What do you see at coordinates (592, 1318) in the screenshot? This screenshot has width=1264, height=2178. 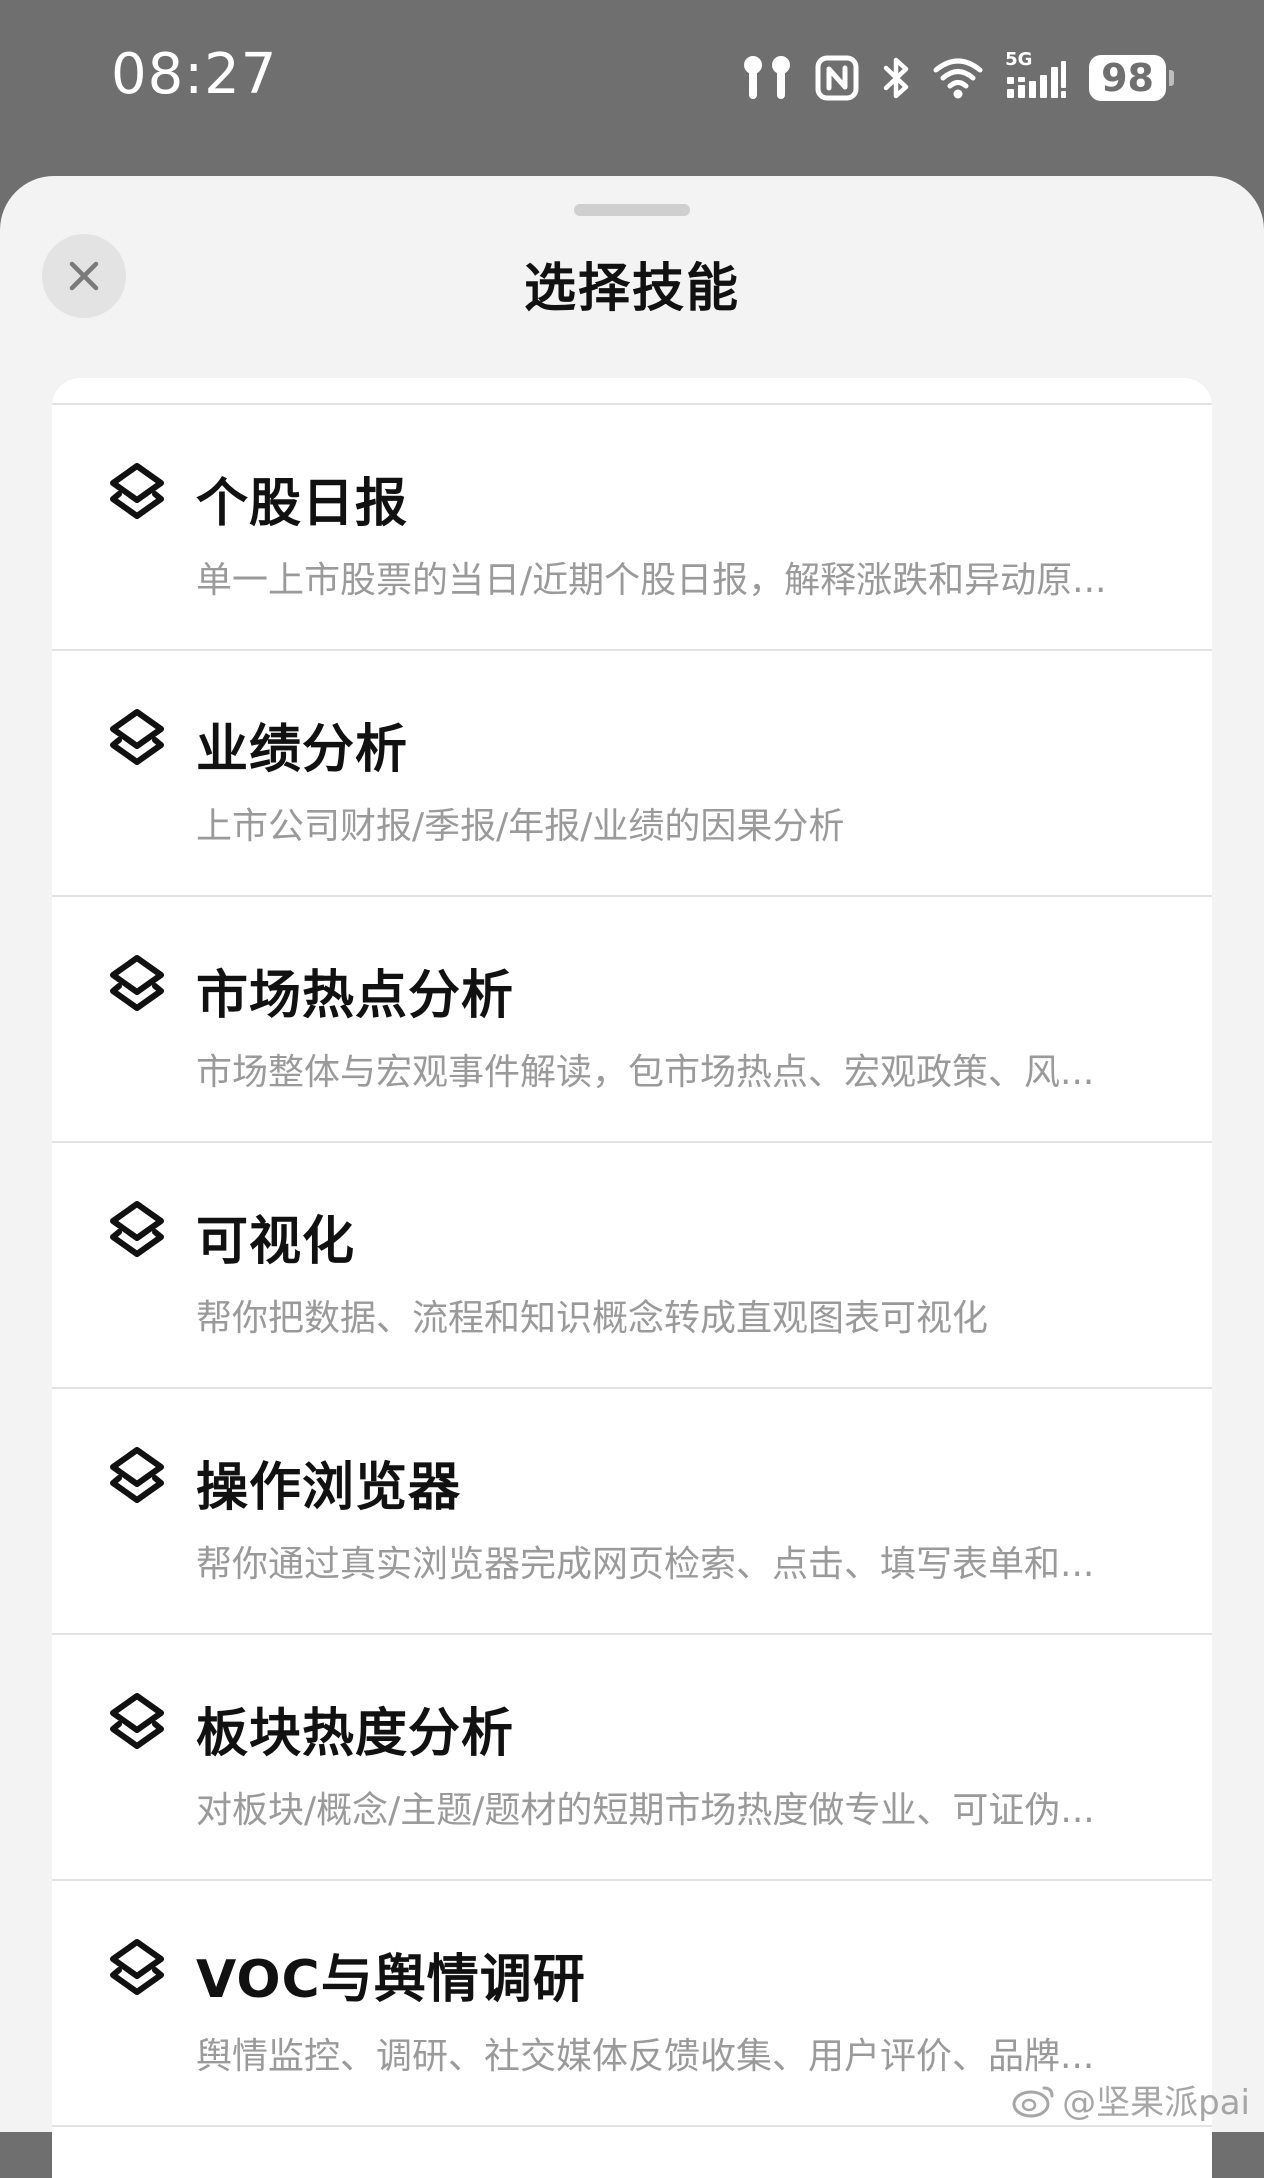 I see `skill-description: 帮你把数据、流程和知识概念转成直观图表可视化` at bounding box center [592, 1318].